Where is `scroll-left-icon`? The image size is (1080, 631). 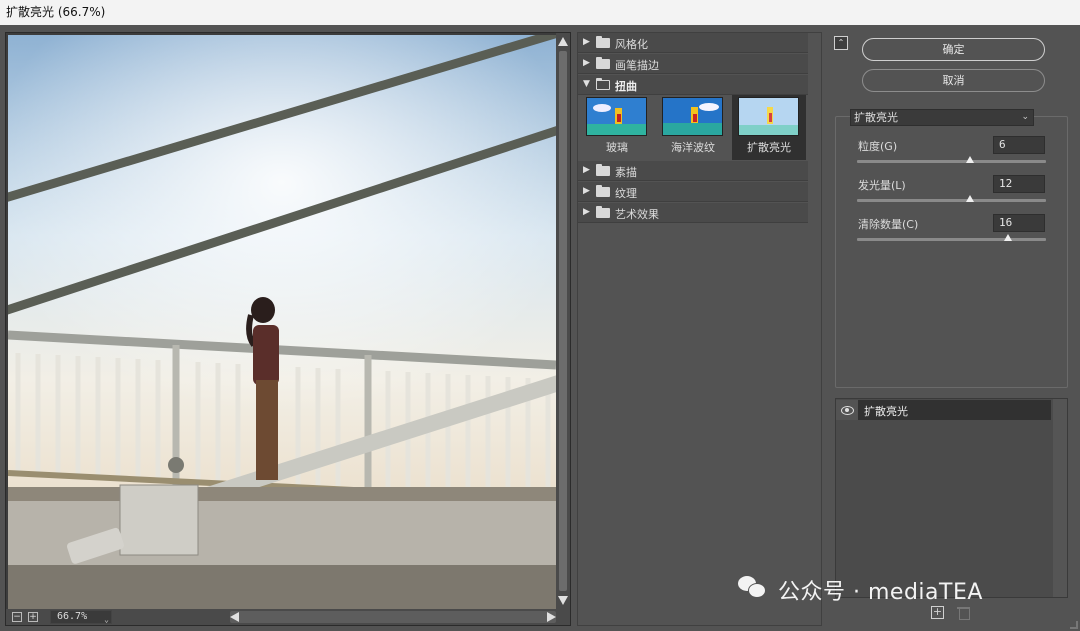 scroll-left-icon is located at coordinates (234, 617).